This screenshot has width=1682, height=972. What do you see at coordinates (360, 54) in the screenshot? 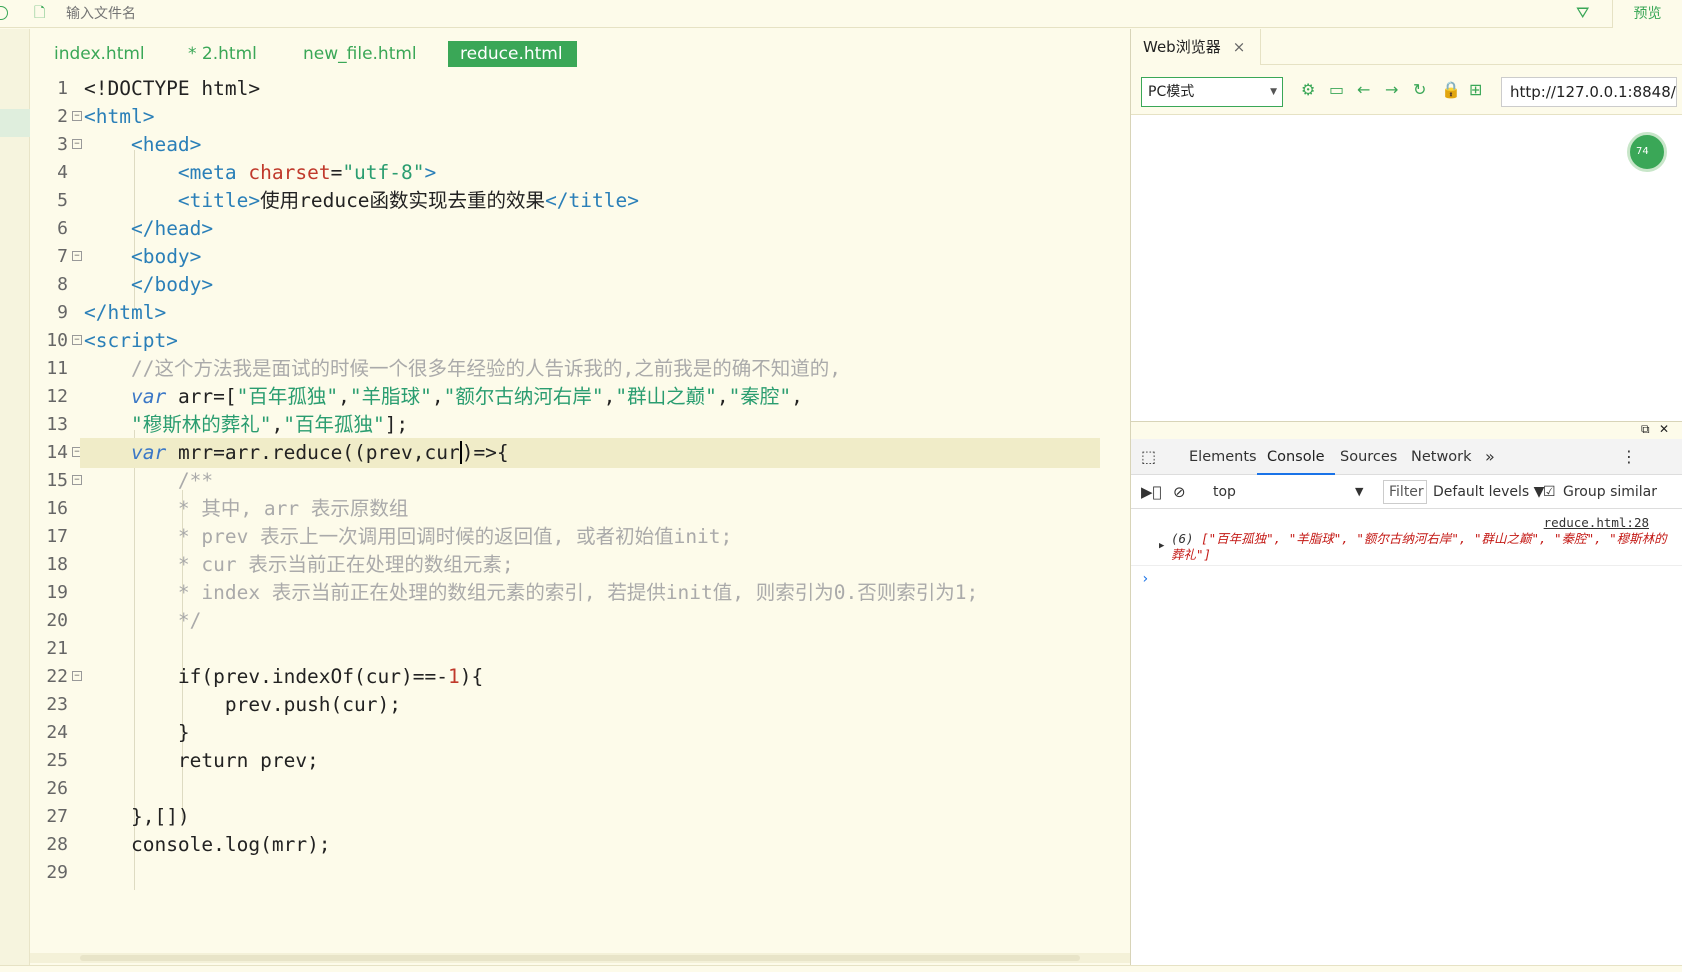
I see `tab-new-file-html: new_file.html` at bounding box center [360, 54].